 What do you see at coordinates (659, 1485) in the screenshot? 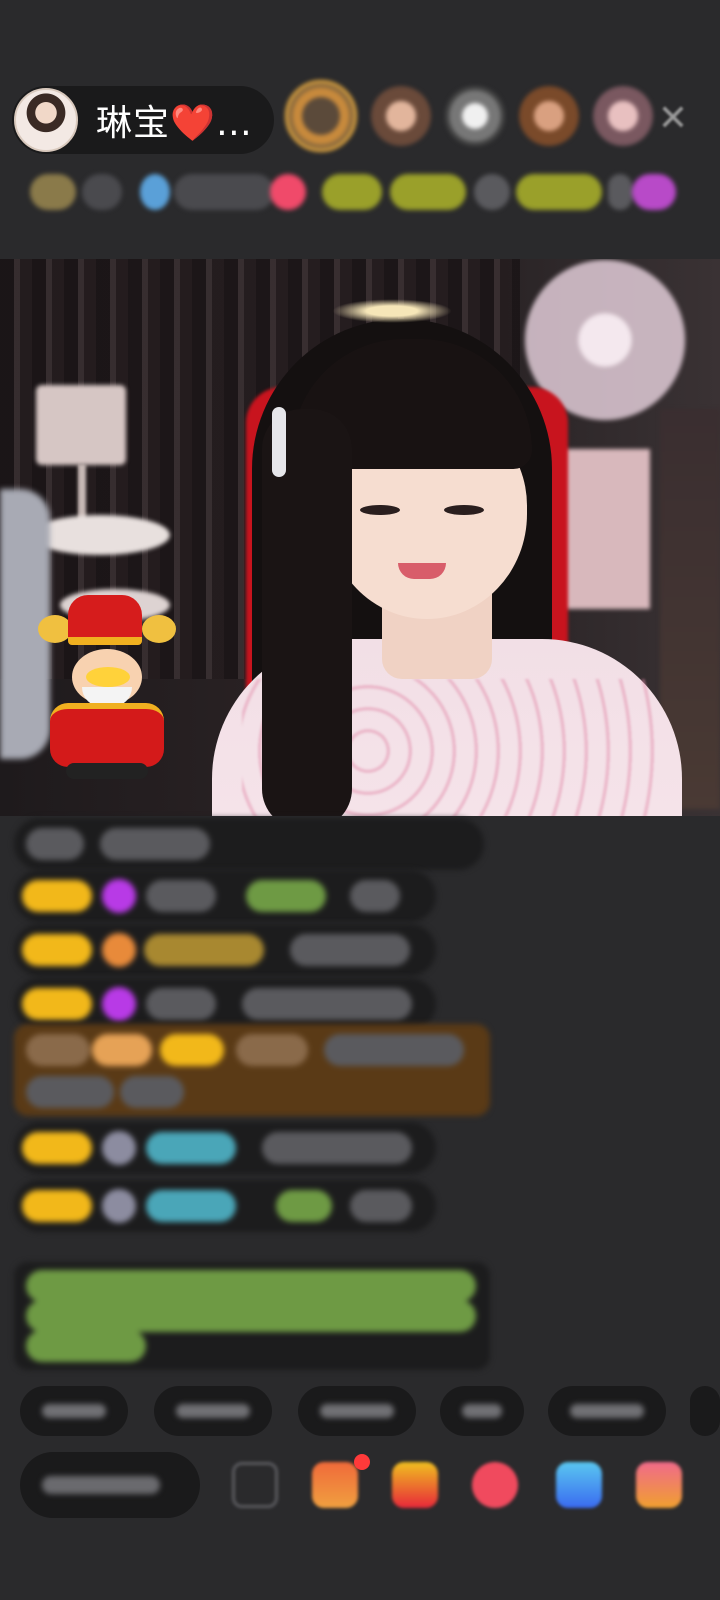
I see `more-apps-icon` at bounding box center [659, 1485].